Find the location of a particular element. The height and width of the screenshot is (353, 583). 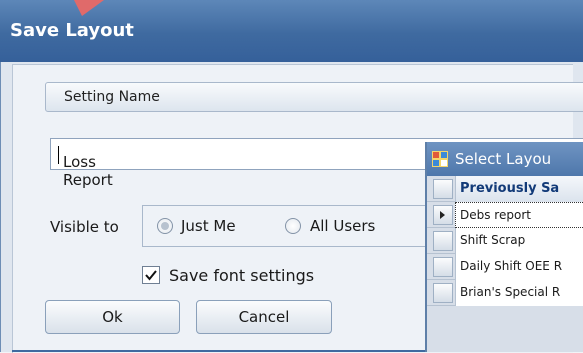

text-caret is located at coordinates (58, 155).